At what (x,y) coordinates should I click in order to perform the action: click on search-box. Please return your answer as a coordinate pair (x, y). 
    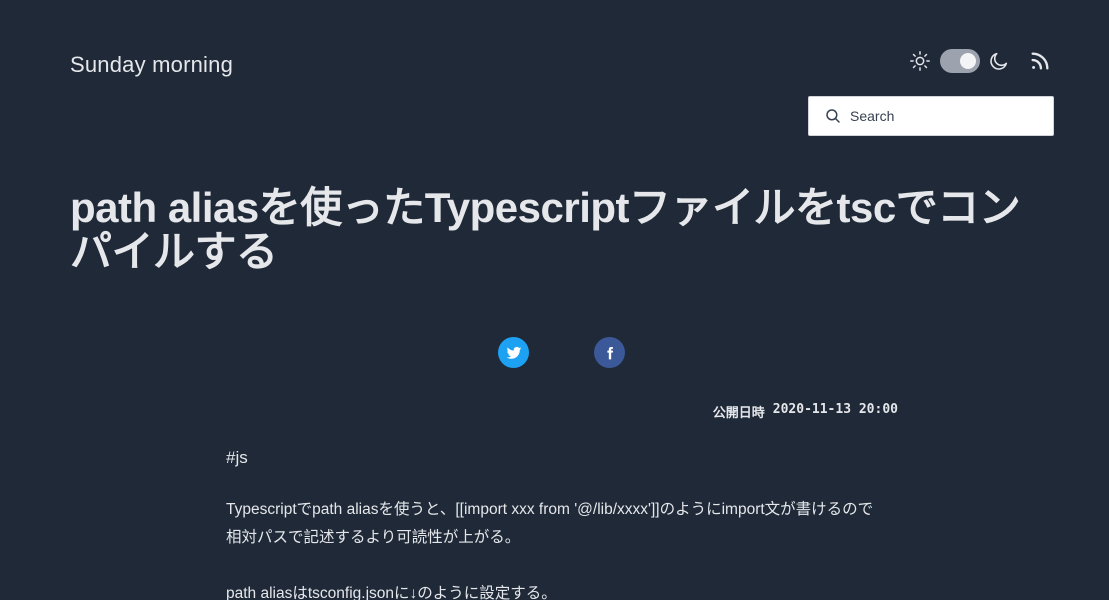
    Looking at the image, I should click on (931, 116).